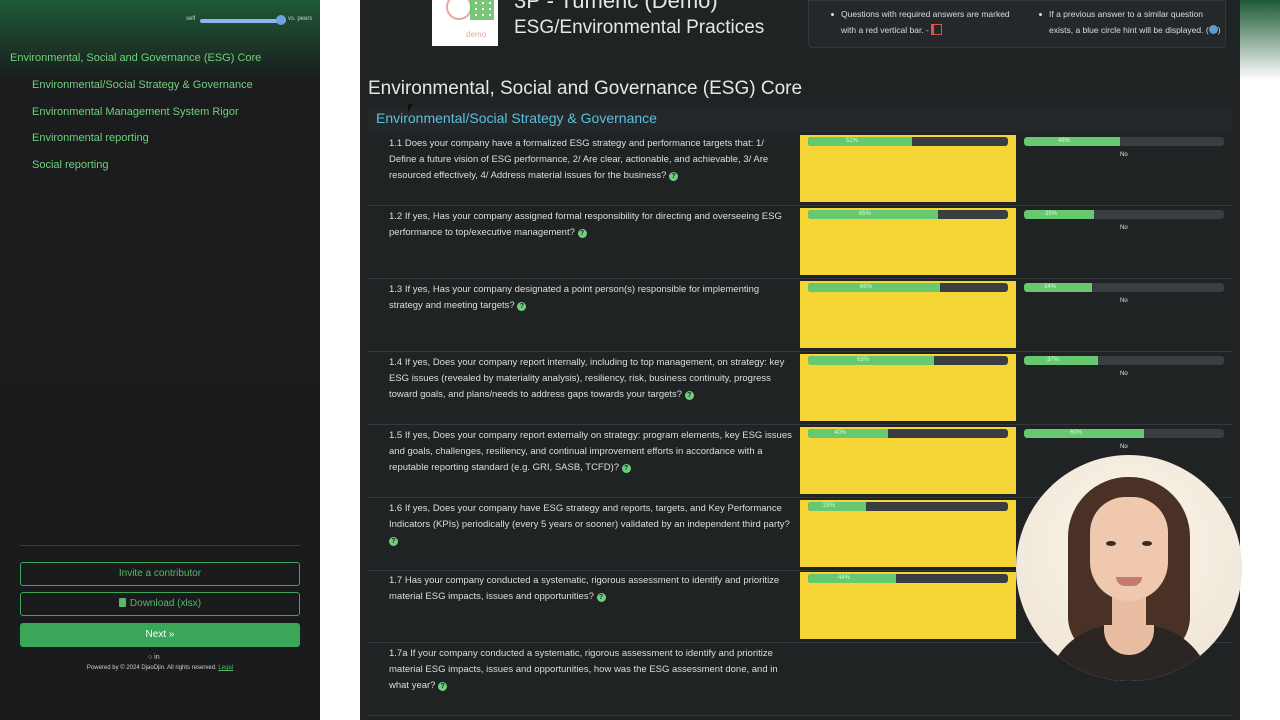 The image size is (1280, 720). I want to click on peer-progress-label: 48%, so click(1064, 141).